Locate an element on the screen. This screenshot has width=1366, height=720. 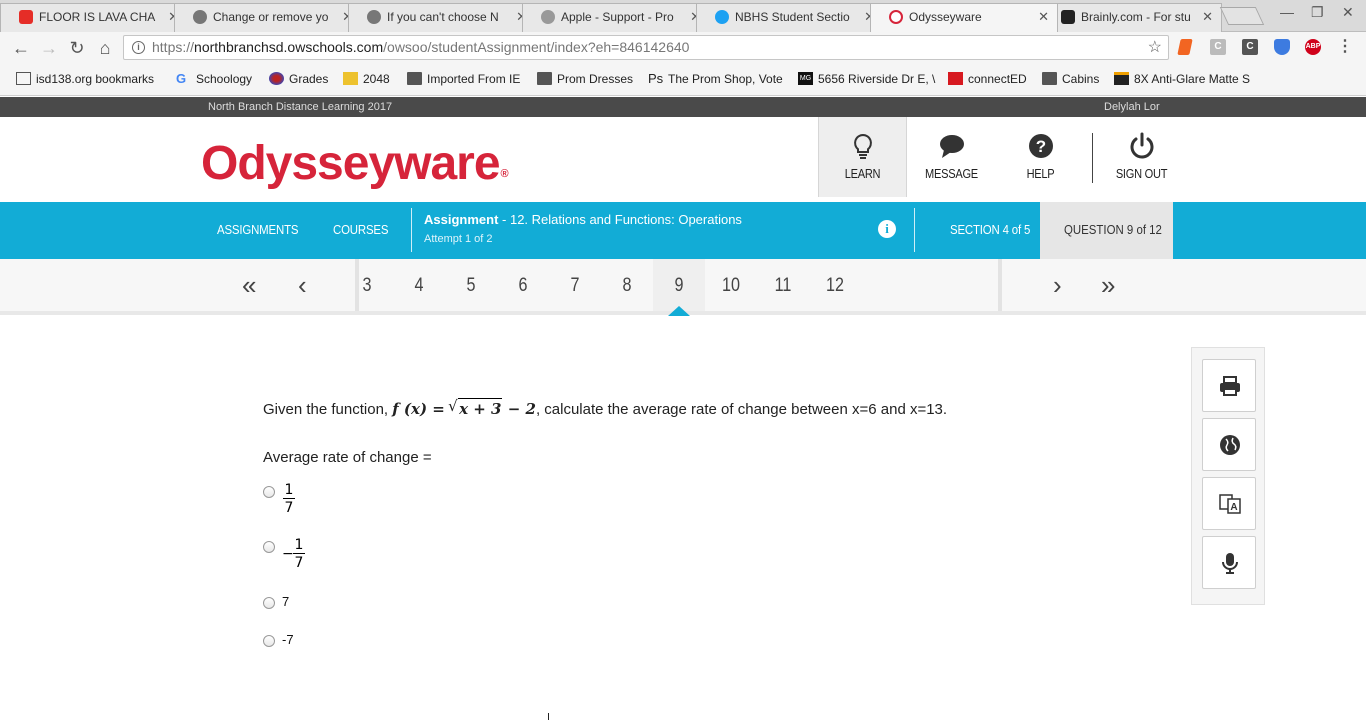
browser-tab: Change or remove yo ✕ is located at coordinates (268, 17).